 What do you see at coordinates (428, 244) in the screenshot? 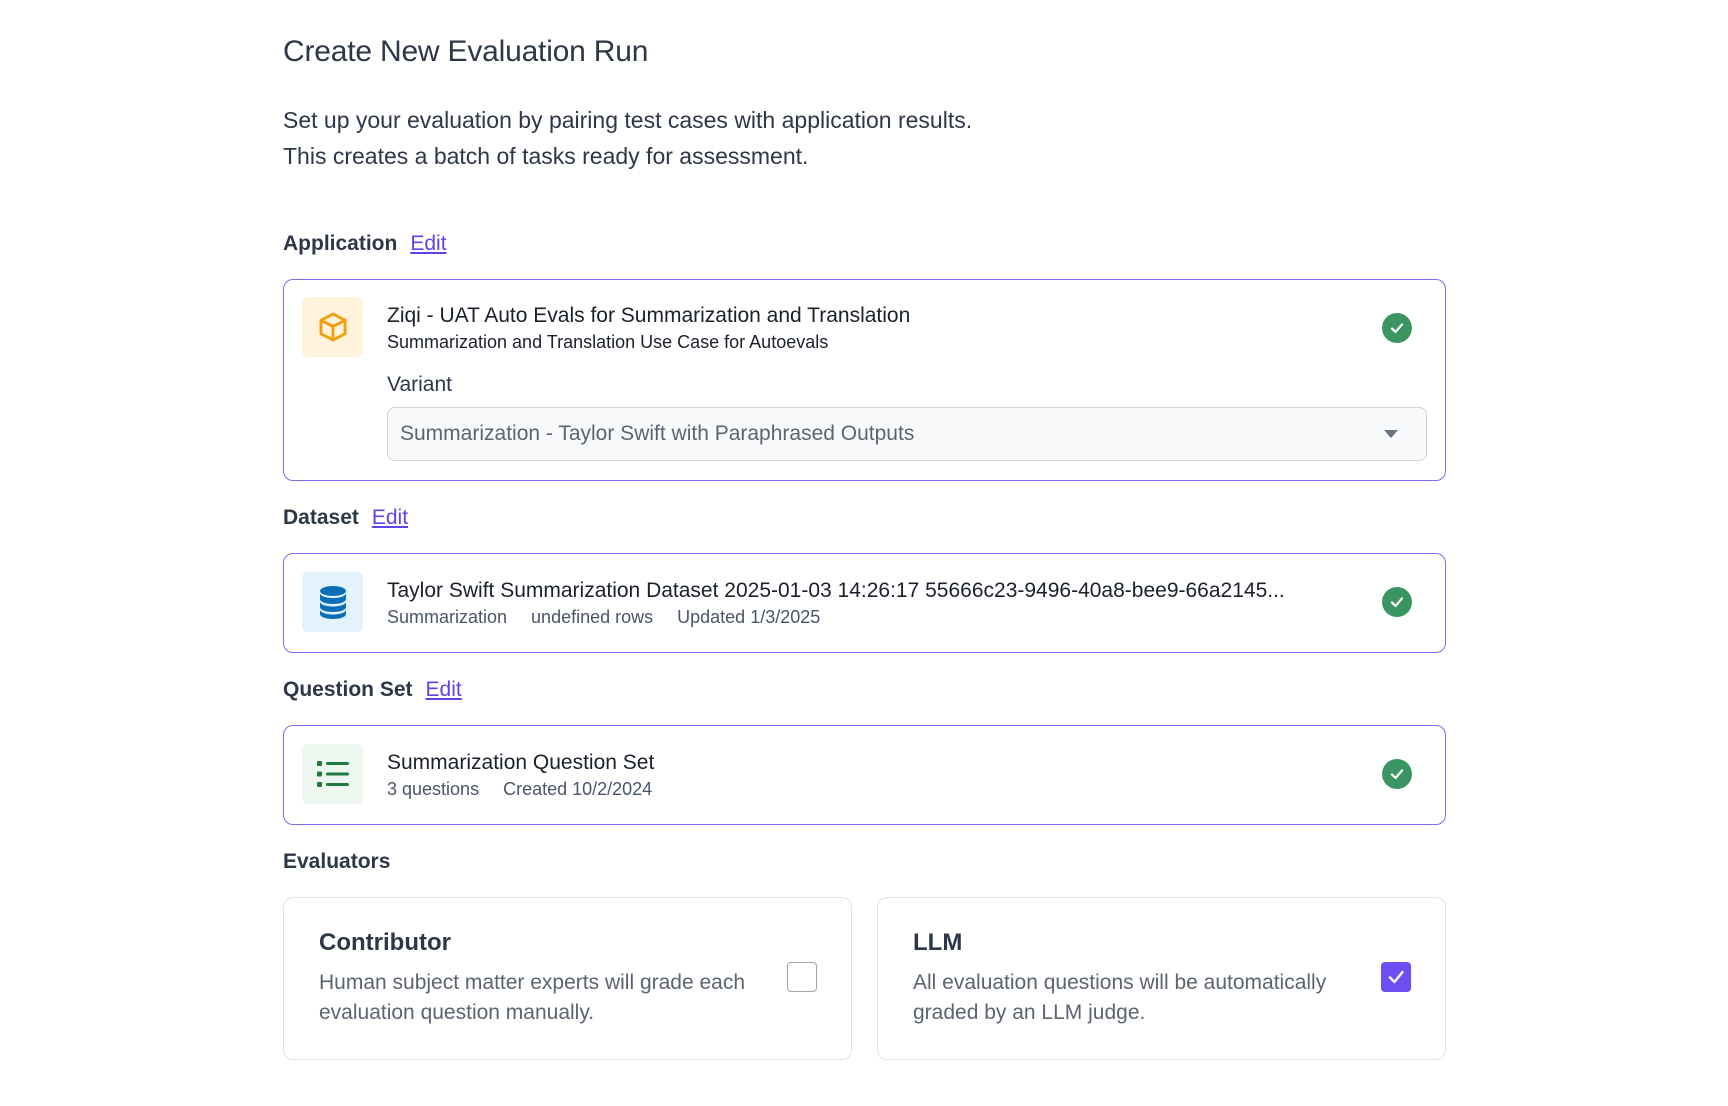
I see `application-edit-link: Edit` at bounding box center [428, 244].